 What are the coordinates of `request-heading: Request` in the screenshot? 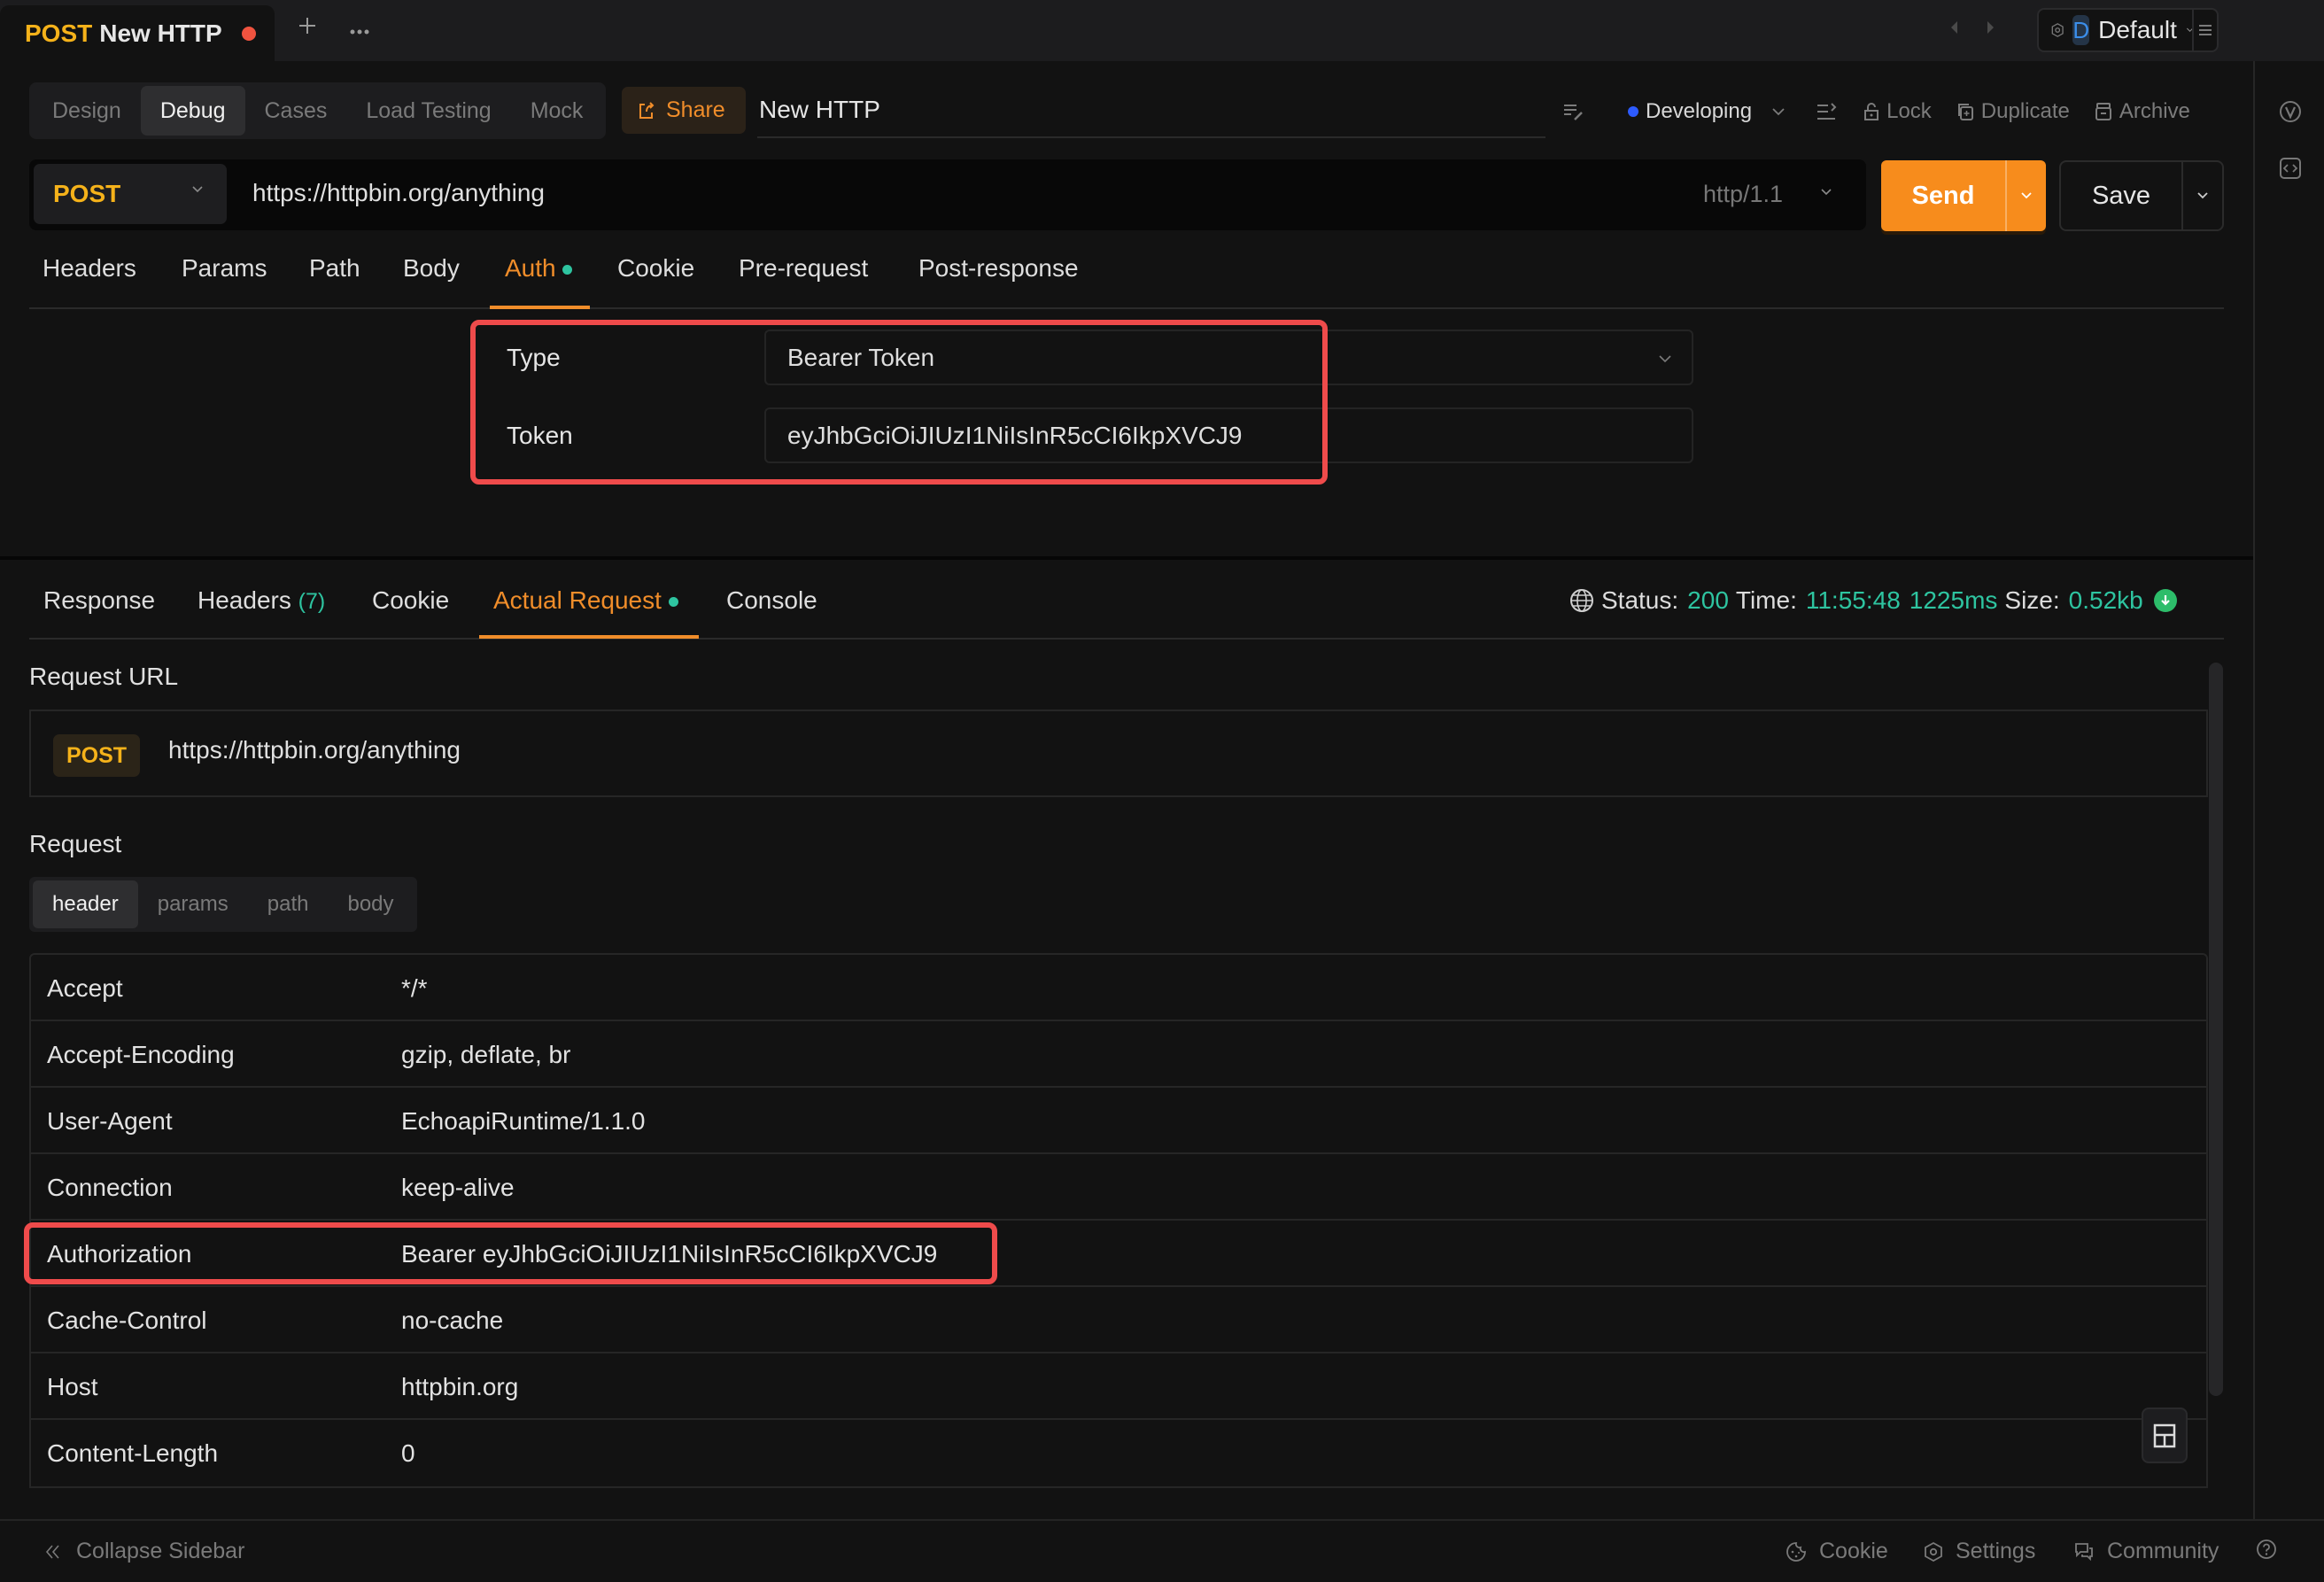 It's located at (75, 843).